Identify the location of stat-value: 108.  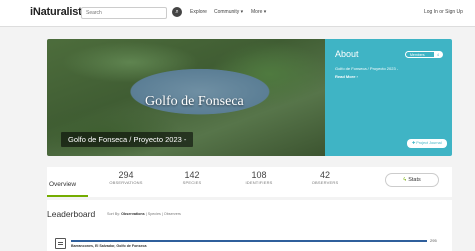
(259, 175).